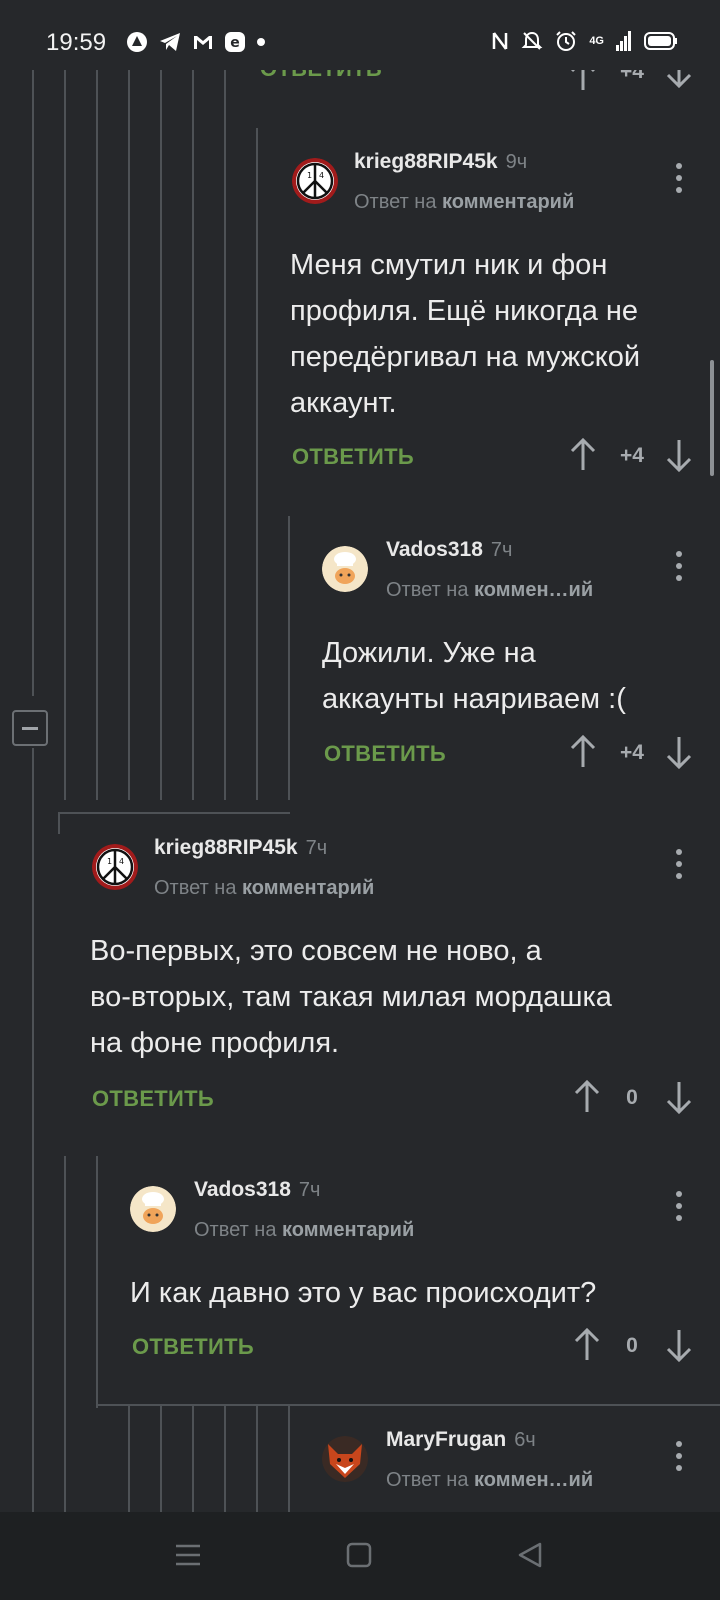 This screenshot has width=720, height=1600. Describe the element at coordinates (203, 42) in the screenshot. I see `gmail-icon` at that location.